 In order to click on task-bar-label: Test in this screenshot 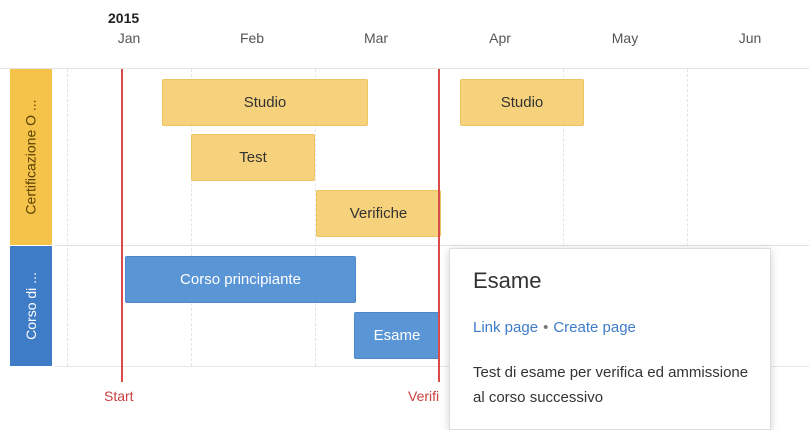, I will do `click(253, 157)`.